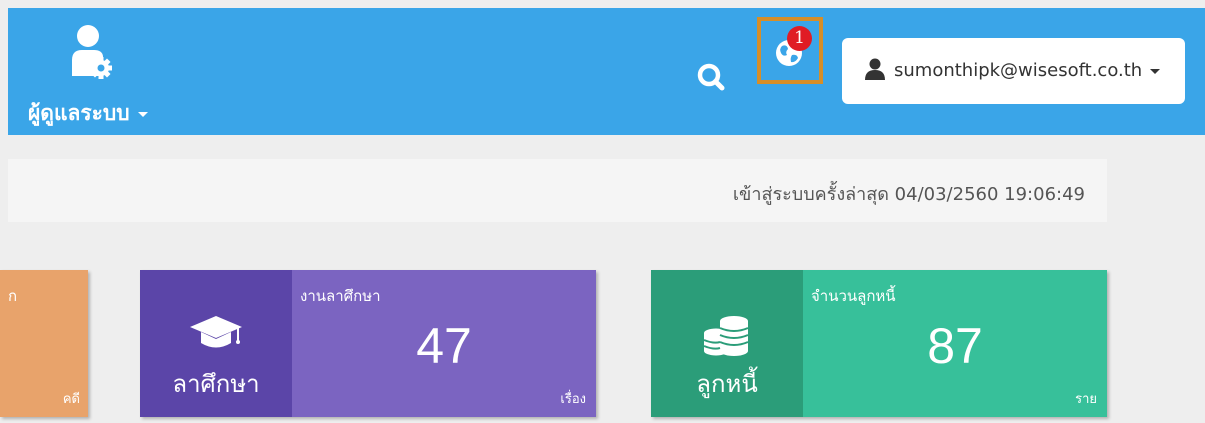 The height and width of the screenshot is (423, 1205). I want to click on search-button, so click(712, 78).